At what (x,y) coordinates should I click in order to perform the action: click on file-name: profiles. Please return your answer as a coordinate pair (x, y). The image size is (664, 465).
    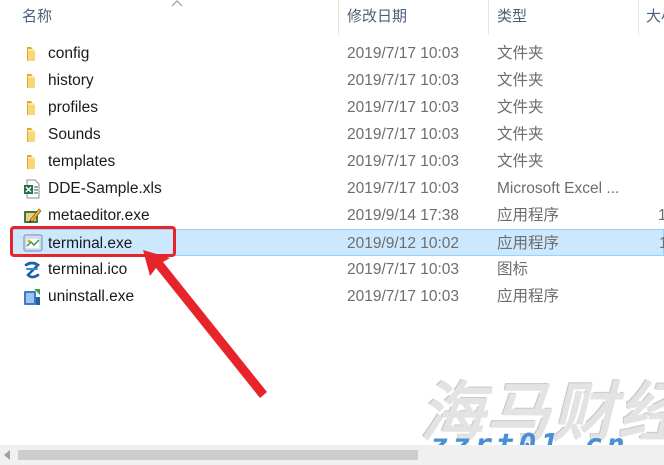
    Looking at the image, I should click on (73, 107).